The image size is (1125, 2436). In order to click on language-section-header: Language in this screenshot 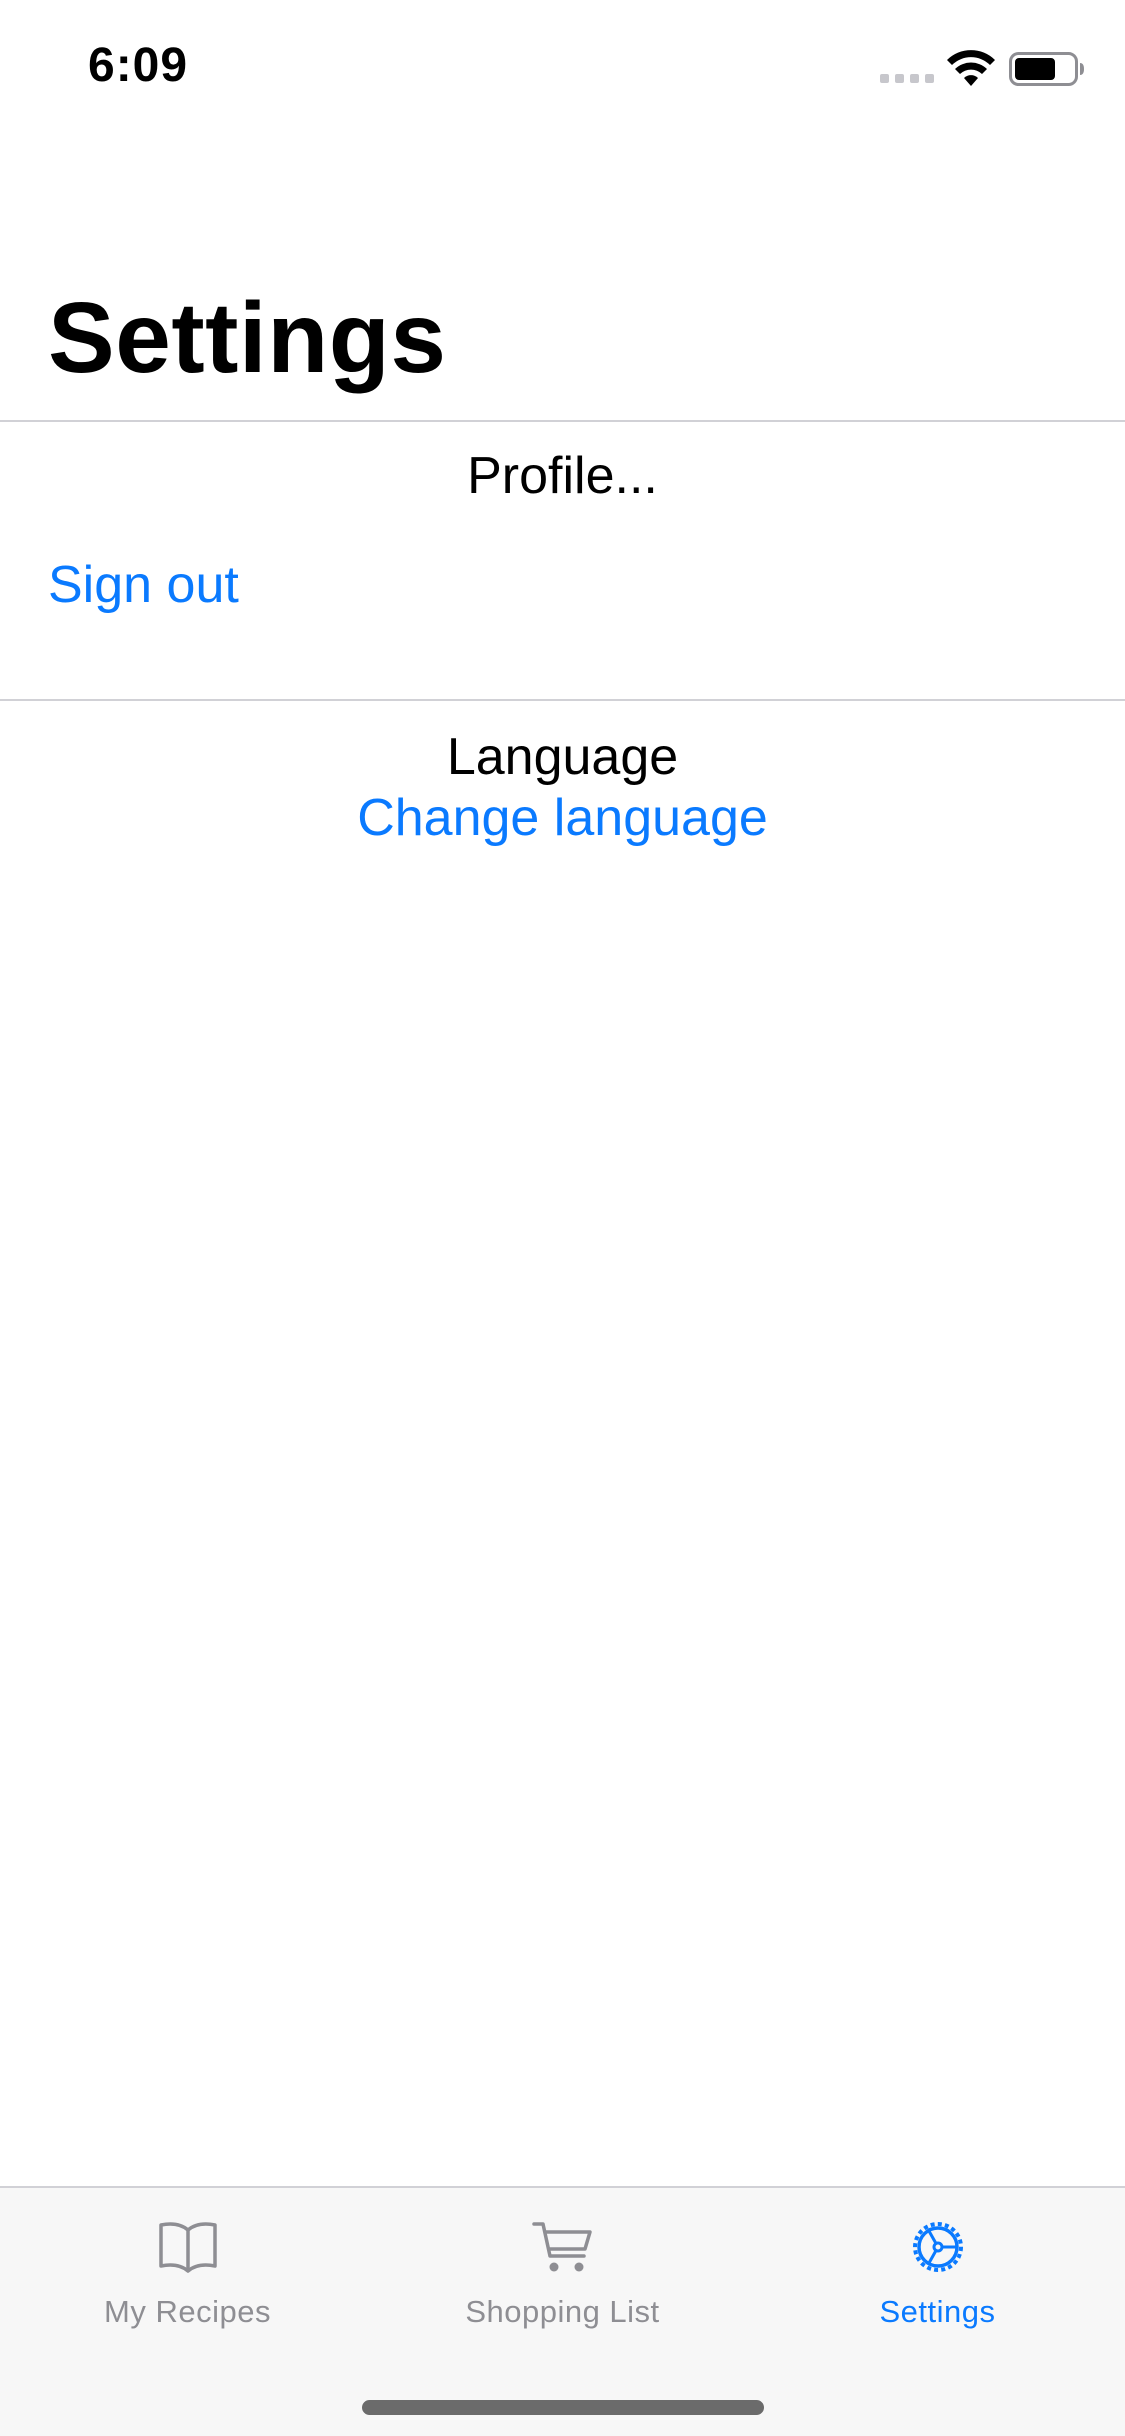, I will do `click(562, 757)`.